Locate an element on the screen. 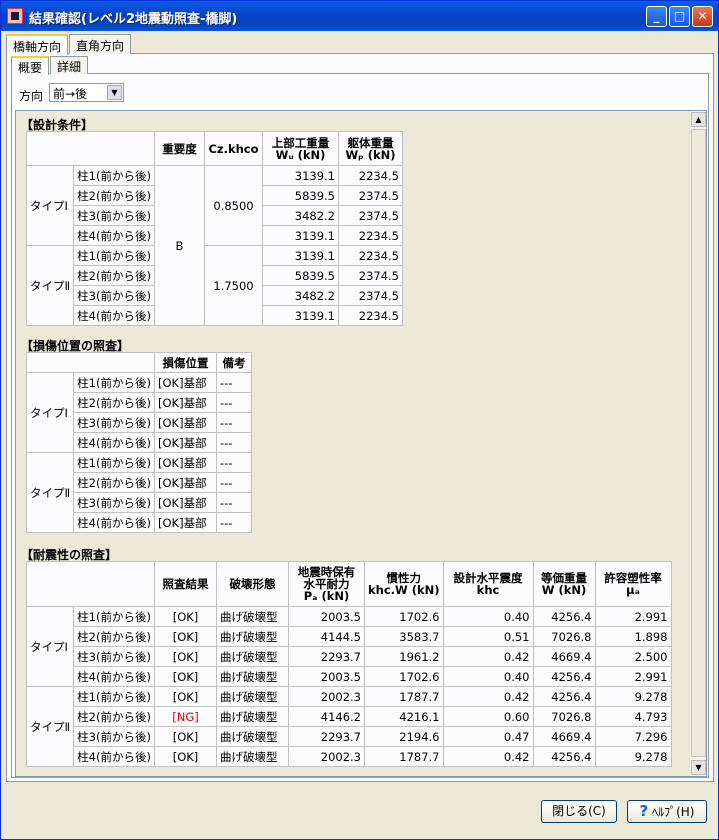  tab-perpendicular: 直角方向 is located at coordinates (100, 44).